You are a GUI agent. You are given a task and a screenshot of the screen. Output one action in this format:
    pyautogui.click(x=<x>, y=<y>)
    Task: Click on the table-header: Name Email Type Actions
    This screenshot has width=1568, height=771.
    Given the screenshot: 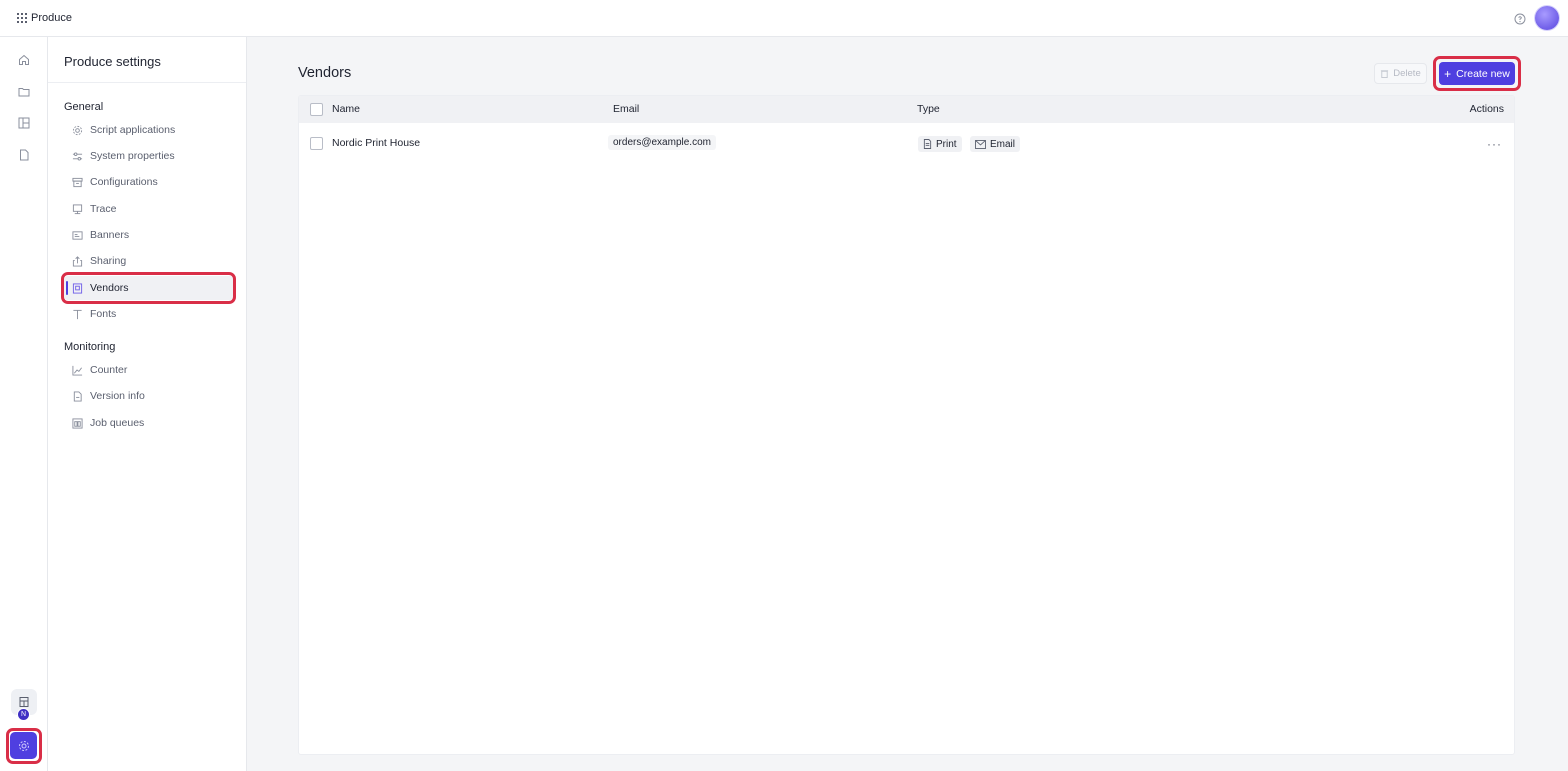 What is the action you would take?
    pyautogui.click(x=906, y=109)
    